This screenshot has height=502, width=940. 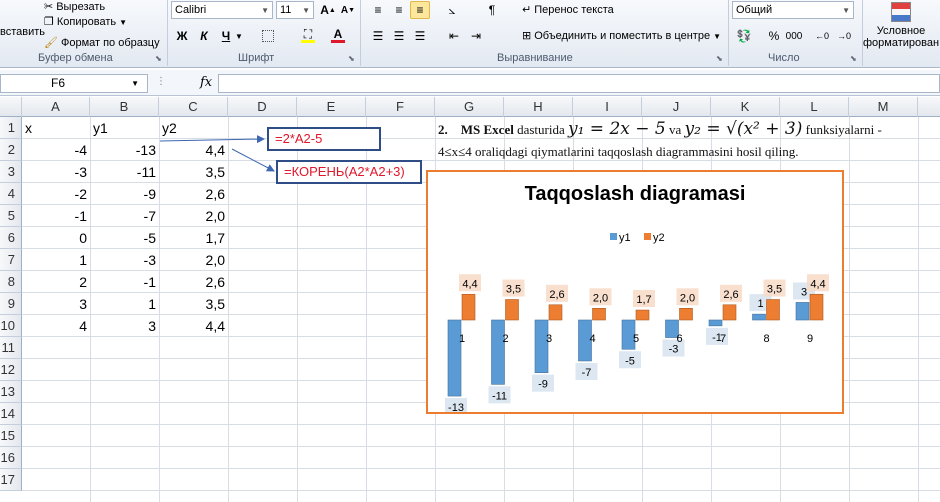 I want to click on conditional-formatting-button: Условное форматирован, so click(x=901, y=24).